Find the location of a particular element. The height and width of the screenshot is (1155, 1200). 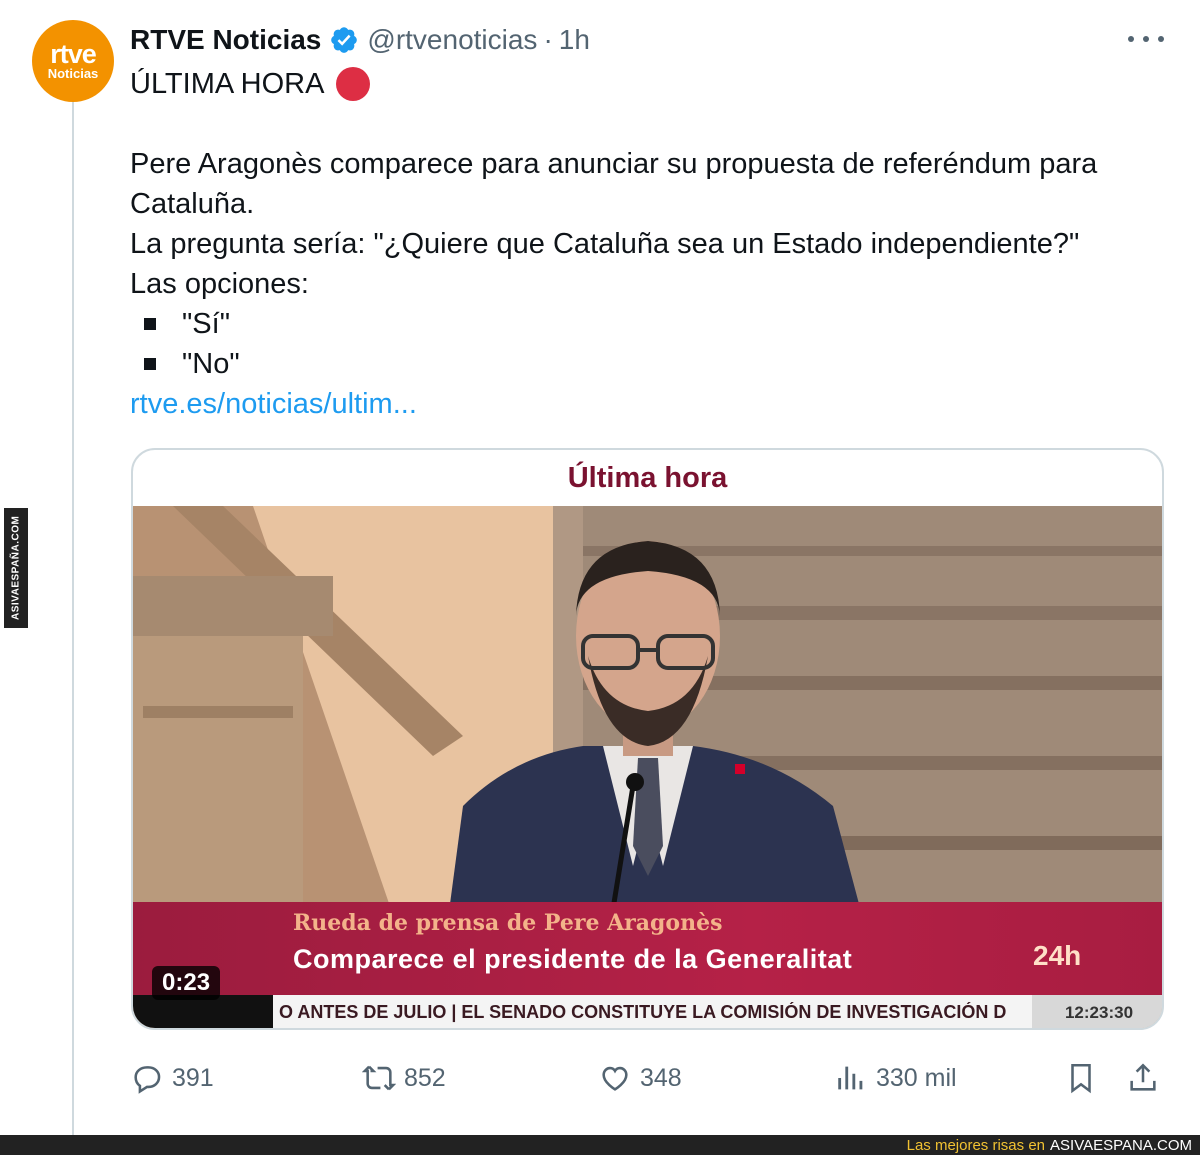

bookmark-button is located at coordinates (1081, 1078).